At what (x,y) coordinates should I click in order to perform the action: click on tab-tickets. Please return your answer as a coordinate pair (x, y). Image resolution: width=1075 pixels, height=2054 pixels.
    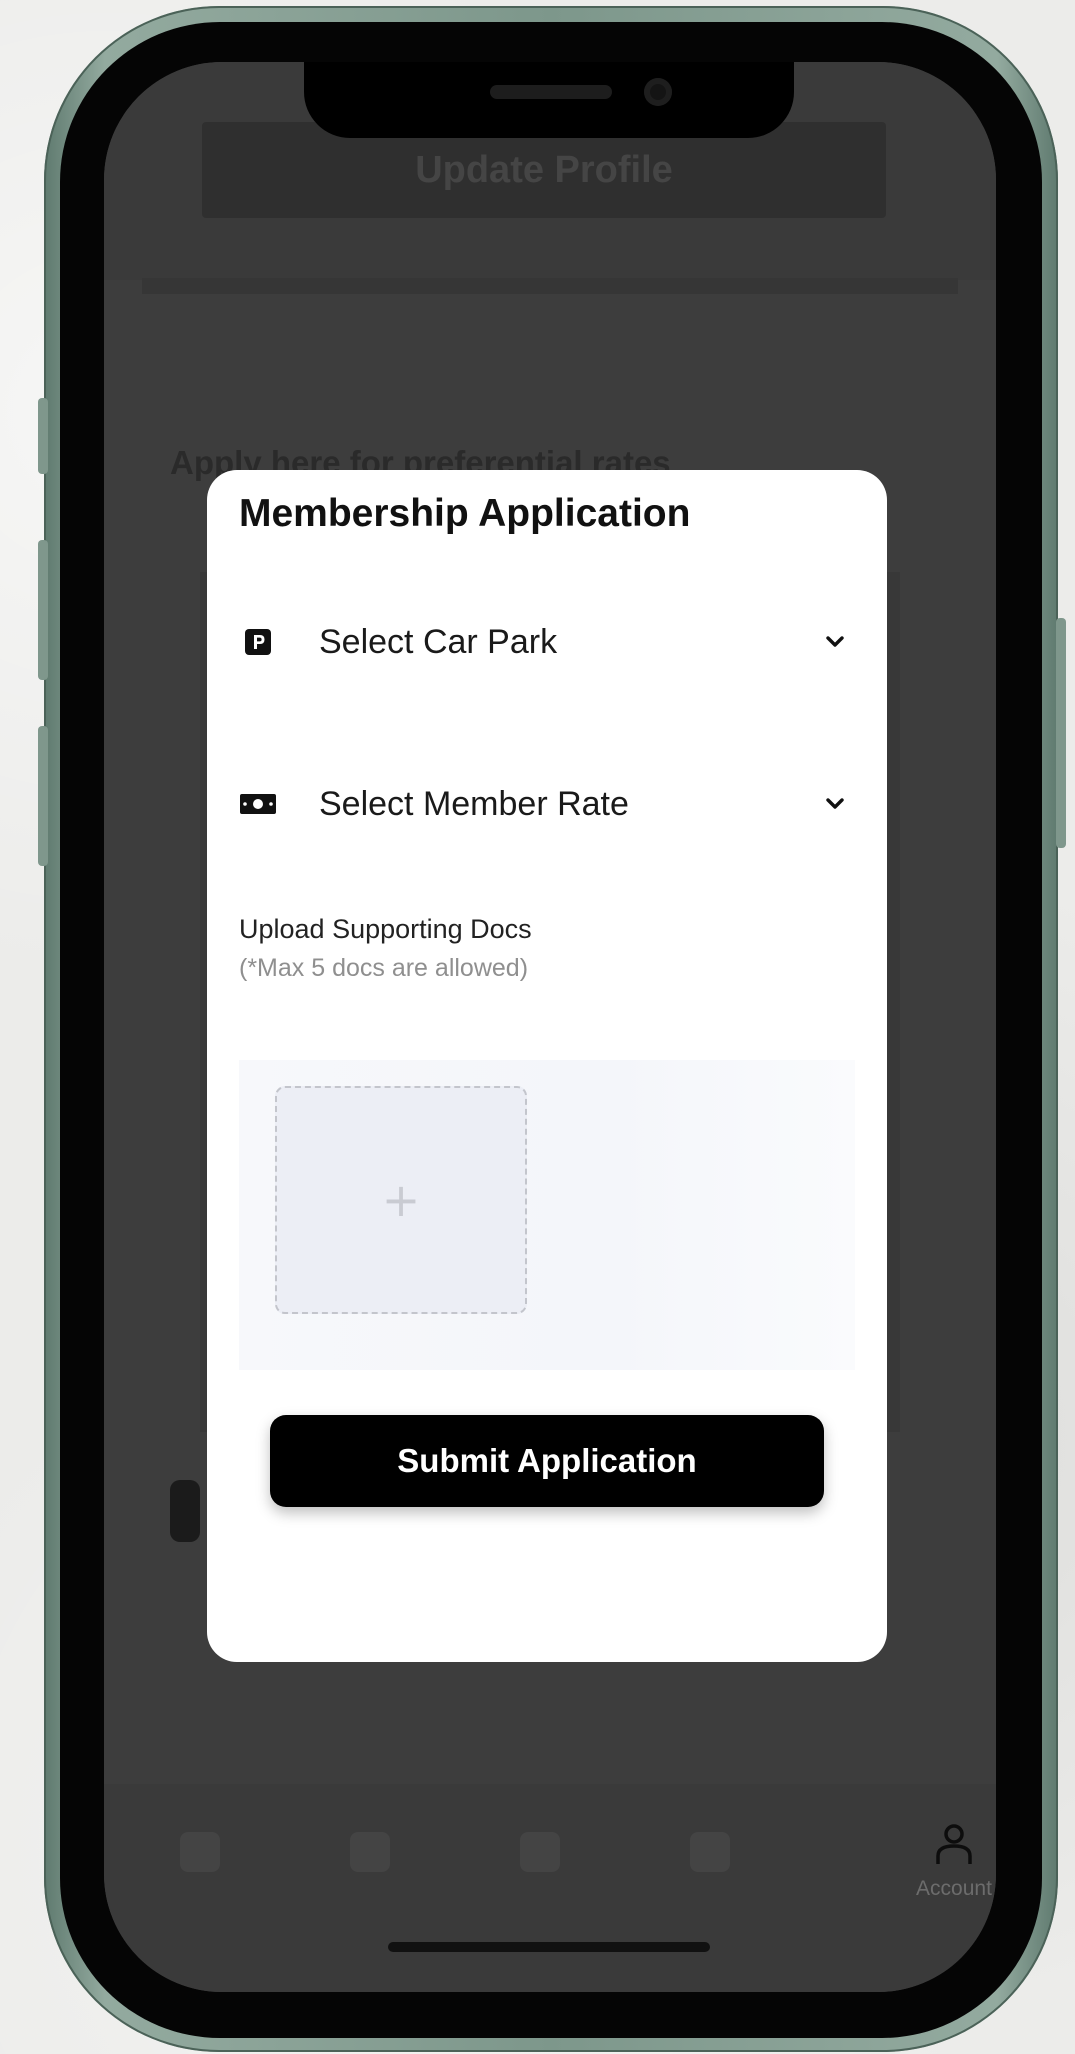
    Looking at the image, I should click on (370, 1828).